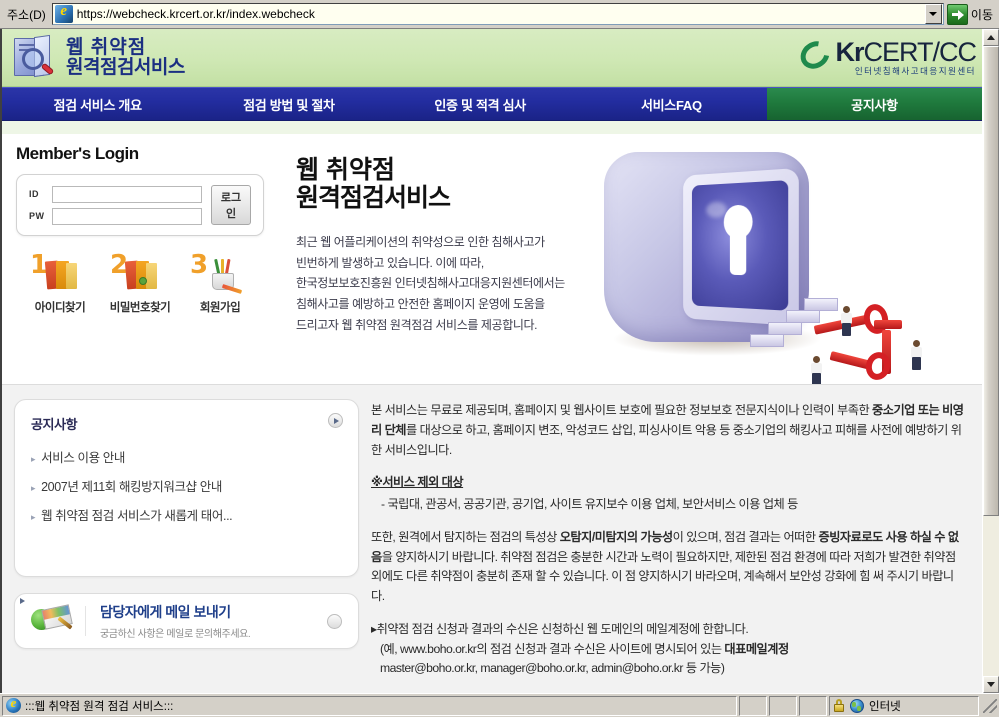  What do you see at coordinates (206, 621) in the screenshot?
I see `send-mail-text: 담당자에게 메일 보내기 궁금하신 사항은 메일로 문의해주세요.` at bounding box center [206, 621].